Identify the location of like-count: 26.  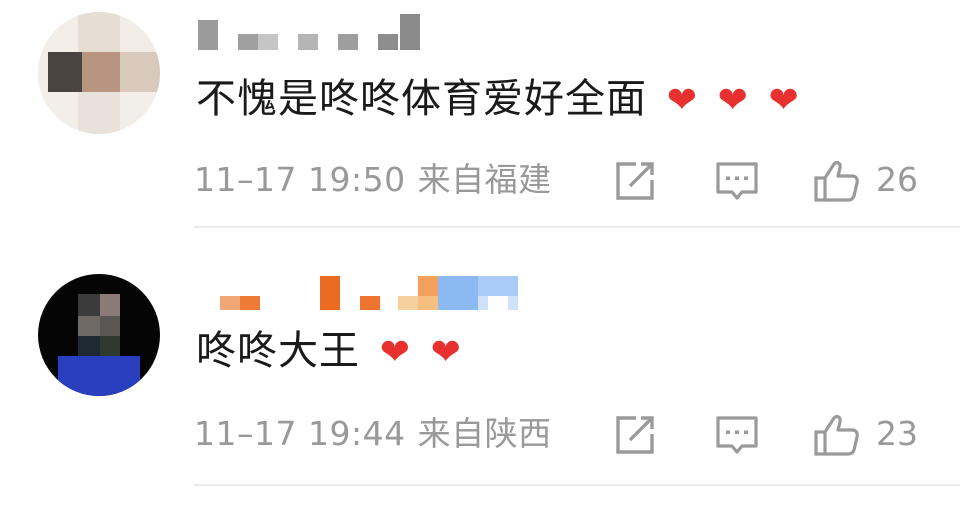
(897, 179).